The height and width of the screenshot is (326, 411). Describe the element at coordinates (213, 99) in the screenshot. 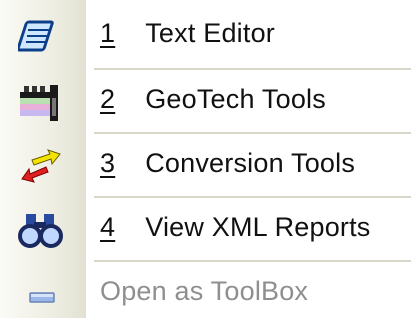

I see `menu-item-label: 2 GeoTech Tools` at that location.